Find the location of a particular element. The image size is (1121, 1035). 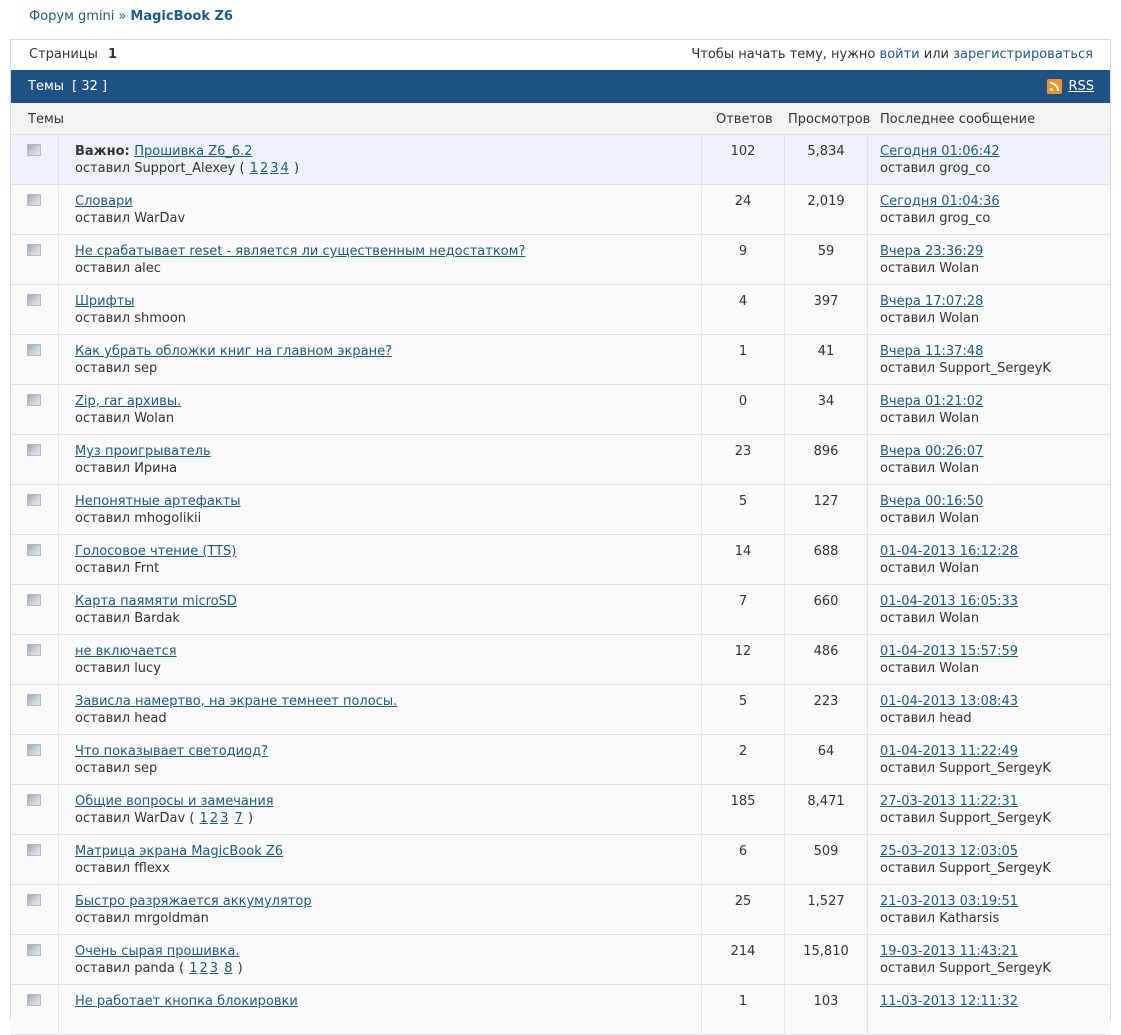

last-post-link: Вчера 01:21:02 is located at coordinates (931, 401).